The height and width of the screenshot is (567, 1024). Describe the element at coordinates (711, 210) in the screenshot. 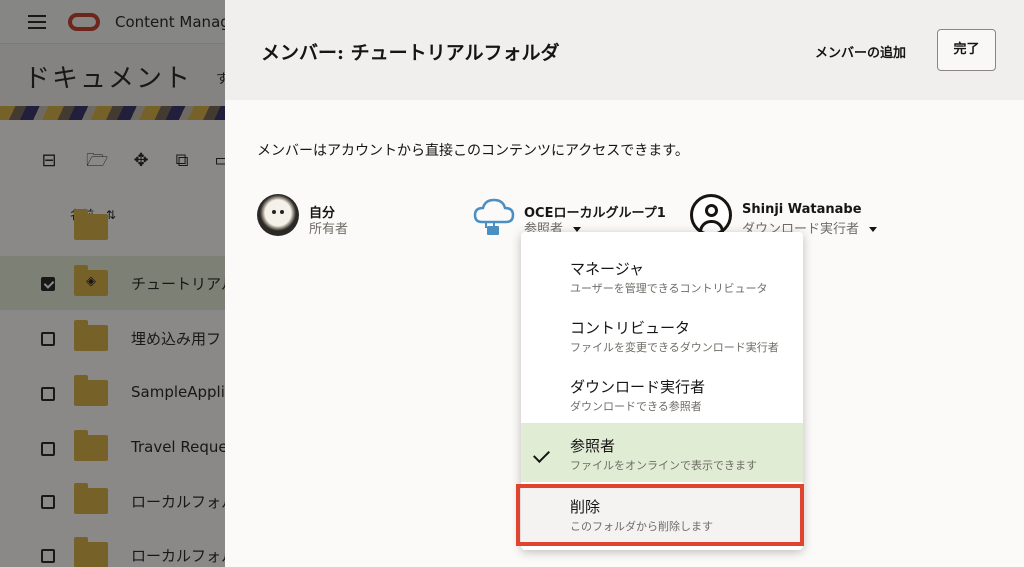

I see `user-icon-head` at that location.